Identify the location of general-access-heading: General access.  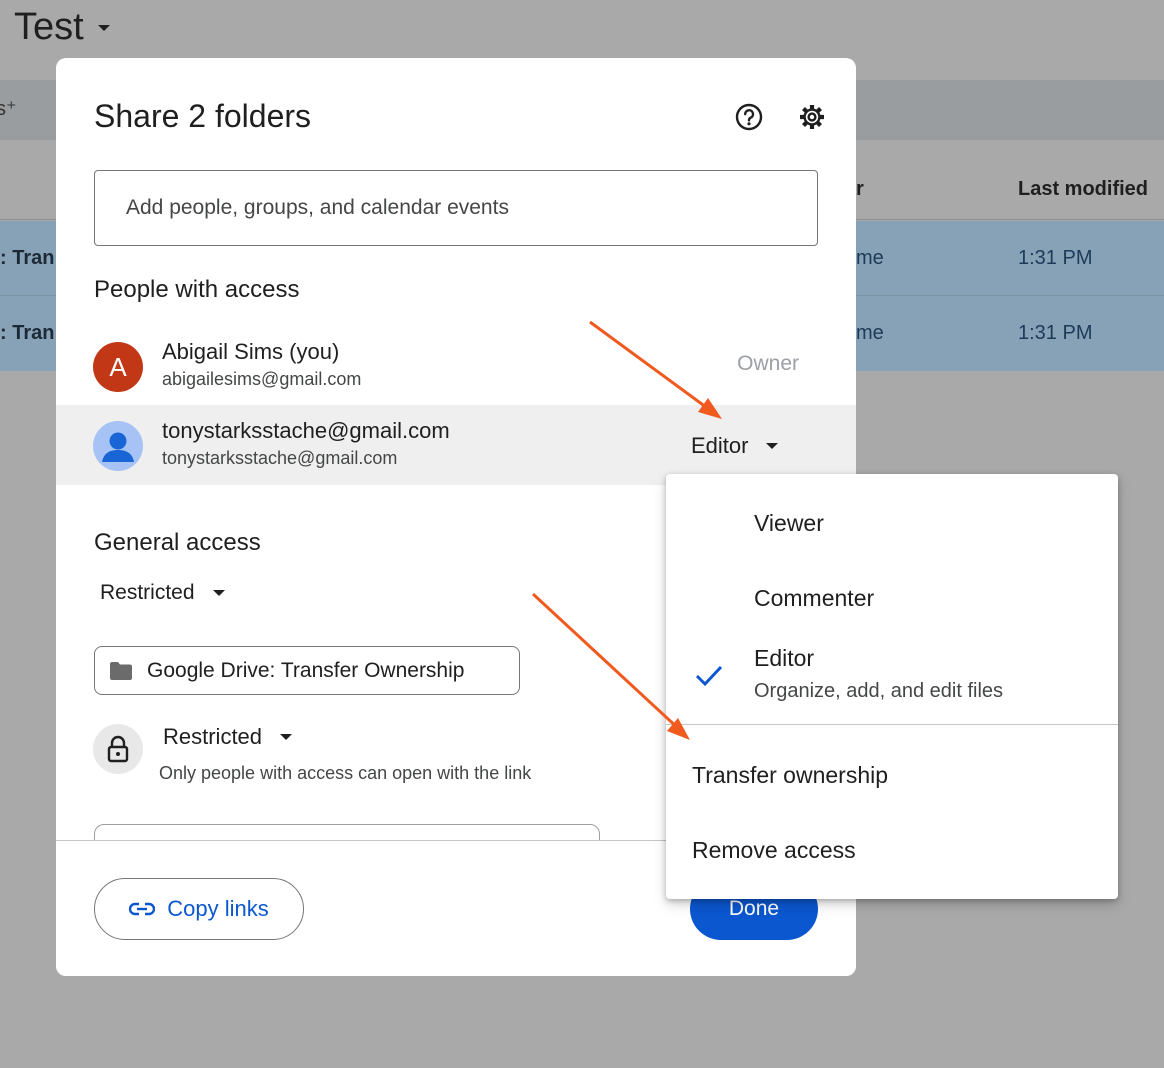
(177, 542).